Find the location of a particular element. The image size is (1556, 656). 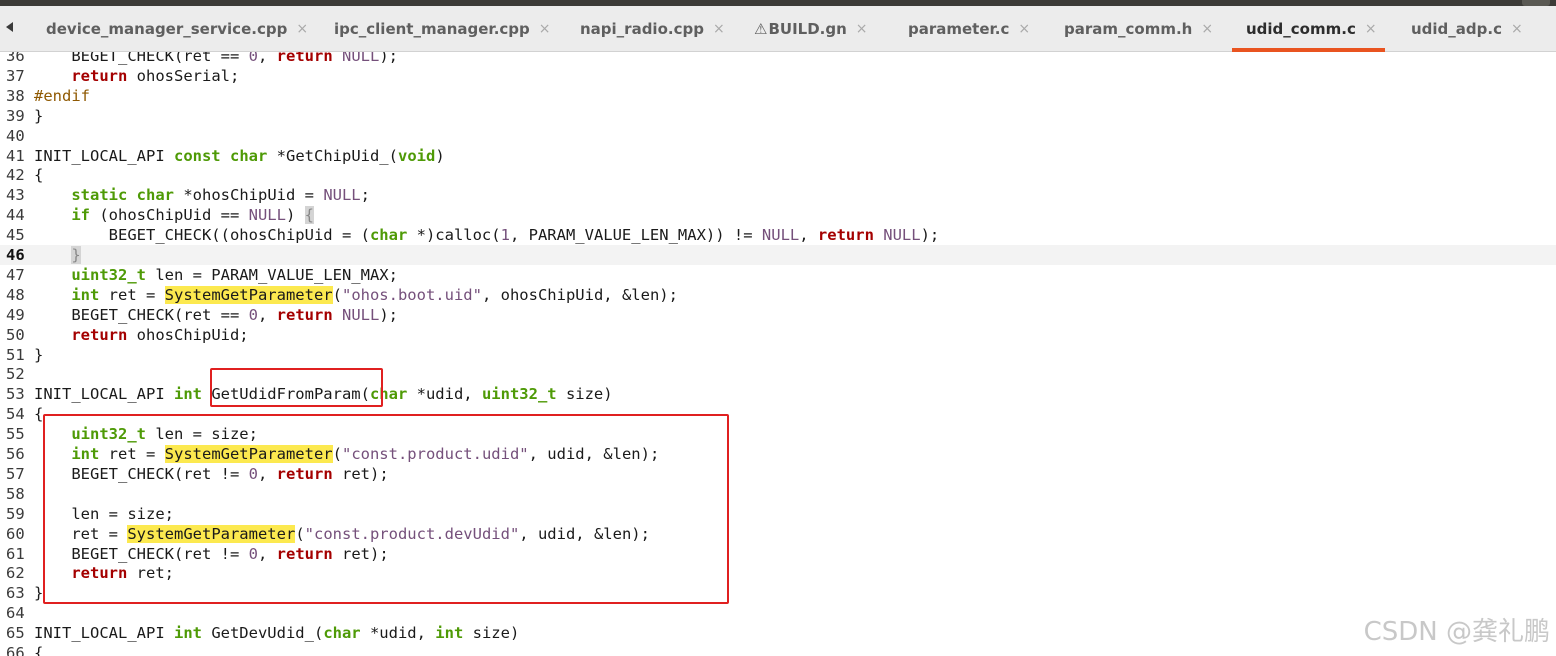

code-line: 64 is located at coordinates (778, 613).